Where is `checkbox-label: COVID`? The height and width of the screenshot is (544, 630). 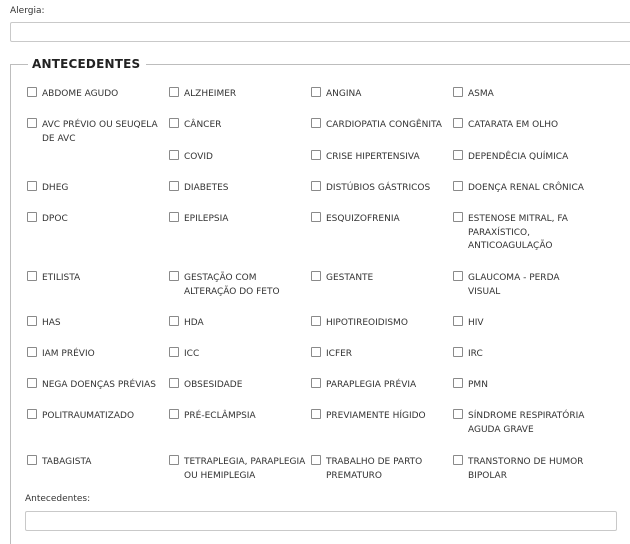
checkbox-label: COVID is located at coordinates (198, 157).